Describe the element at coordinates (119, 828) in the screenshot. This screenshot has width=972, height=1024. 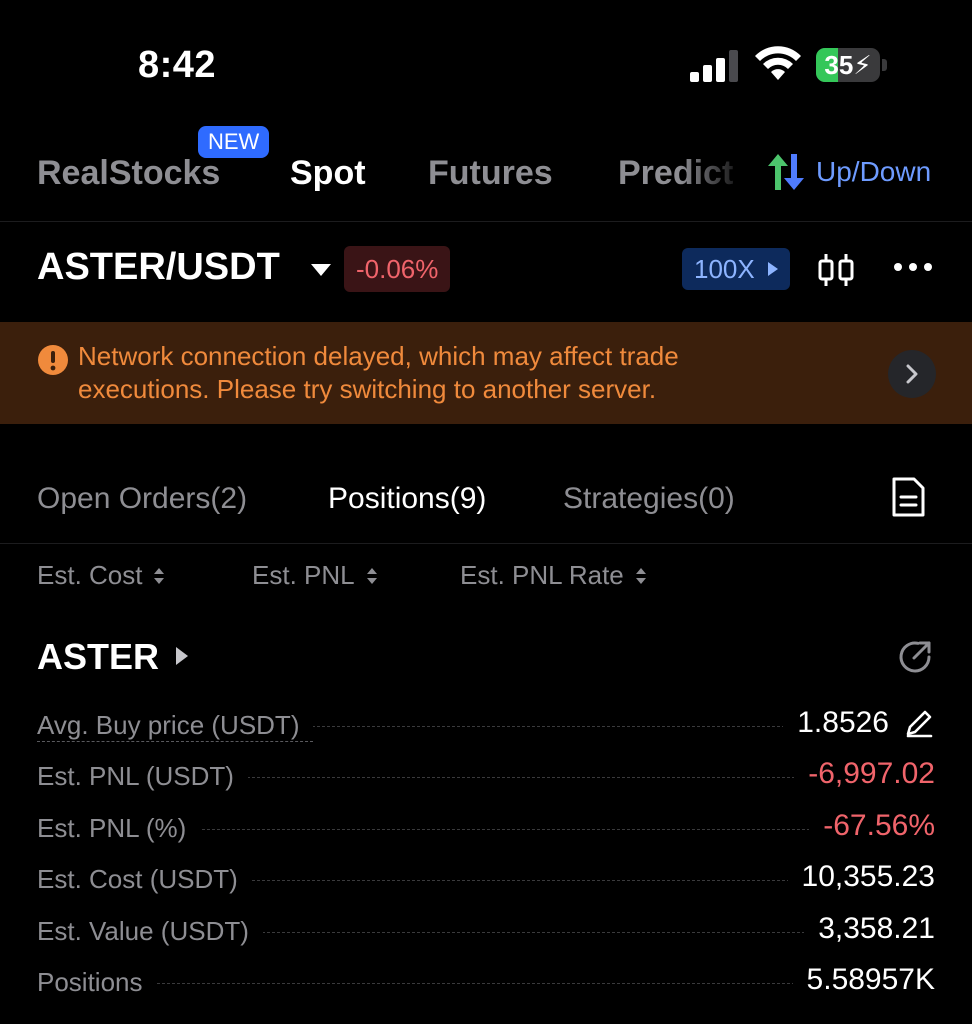
I see `detail-label: Est. PNL (%)` at that location.